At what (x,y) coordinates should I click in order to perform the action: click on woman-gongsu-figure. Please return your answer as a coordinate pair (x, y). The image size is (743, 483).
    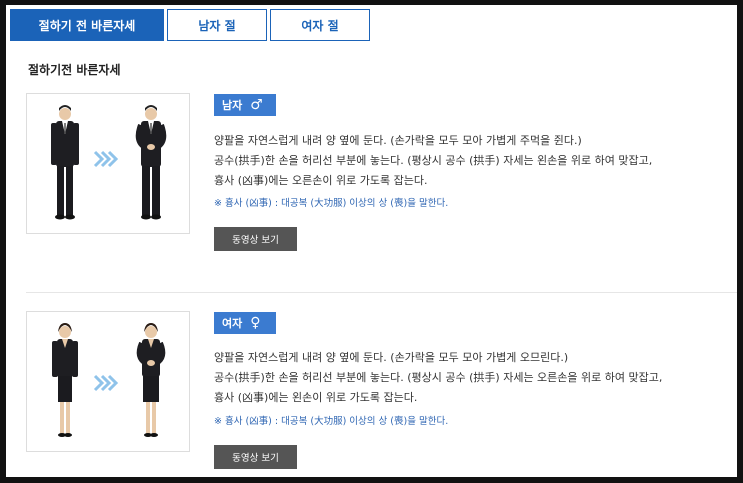
    Looking at the image, I should click on (151, 380).